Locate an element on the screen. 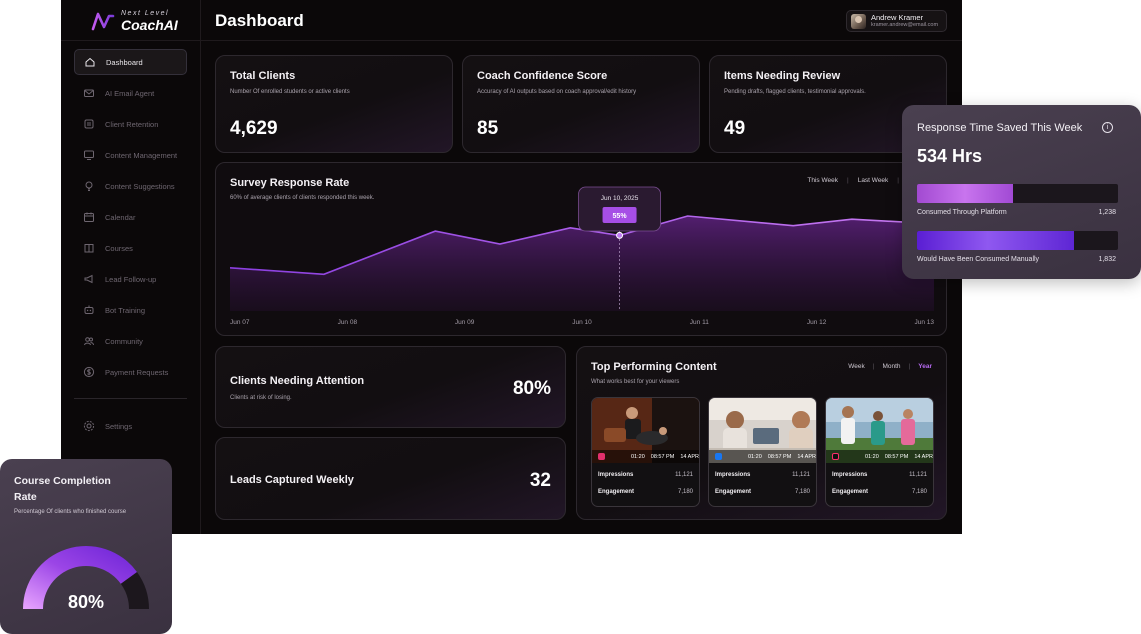 The width and height of the screenshot is (1141, 634). mail-icon is located at coordinates (89, 93).